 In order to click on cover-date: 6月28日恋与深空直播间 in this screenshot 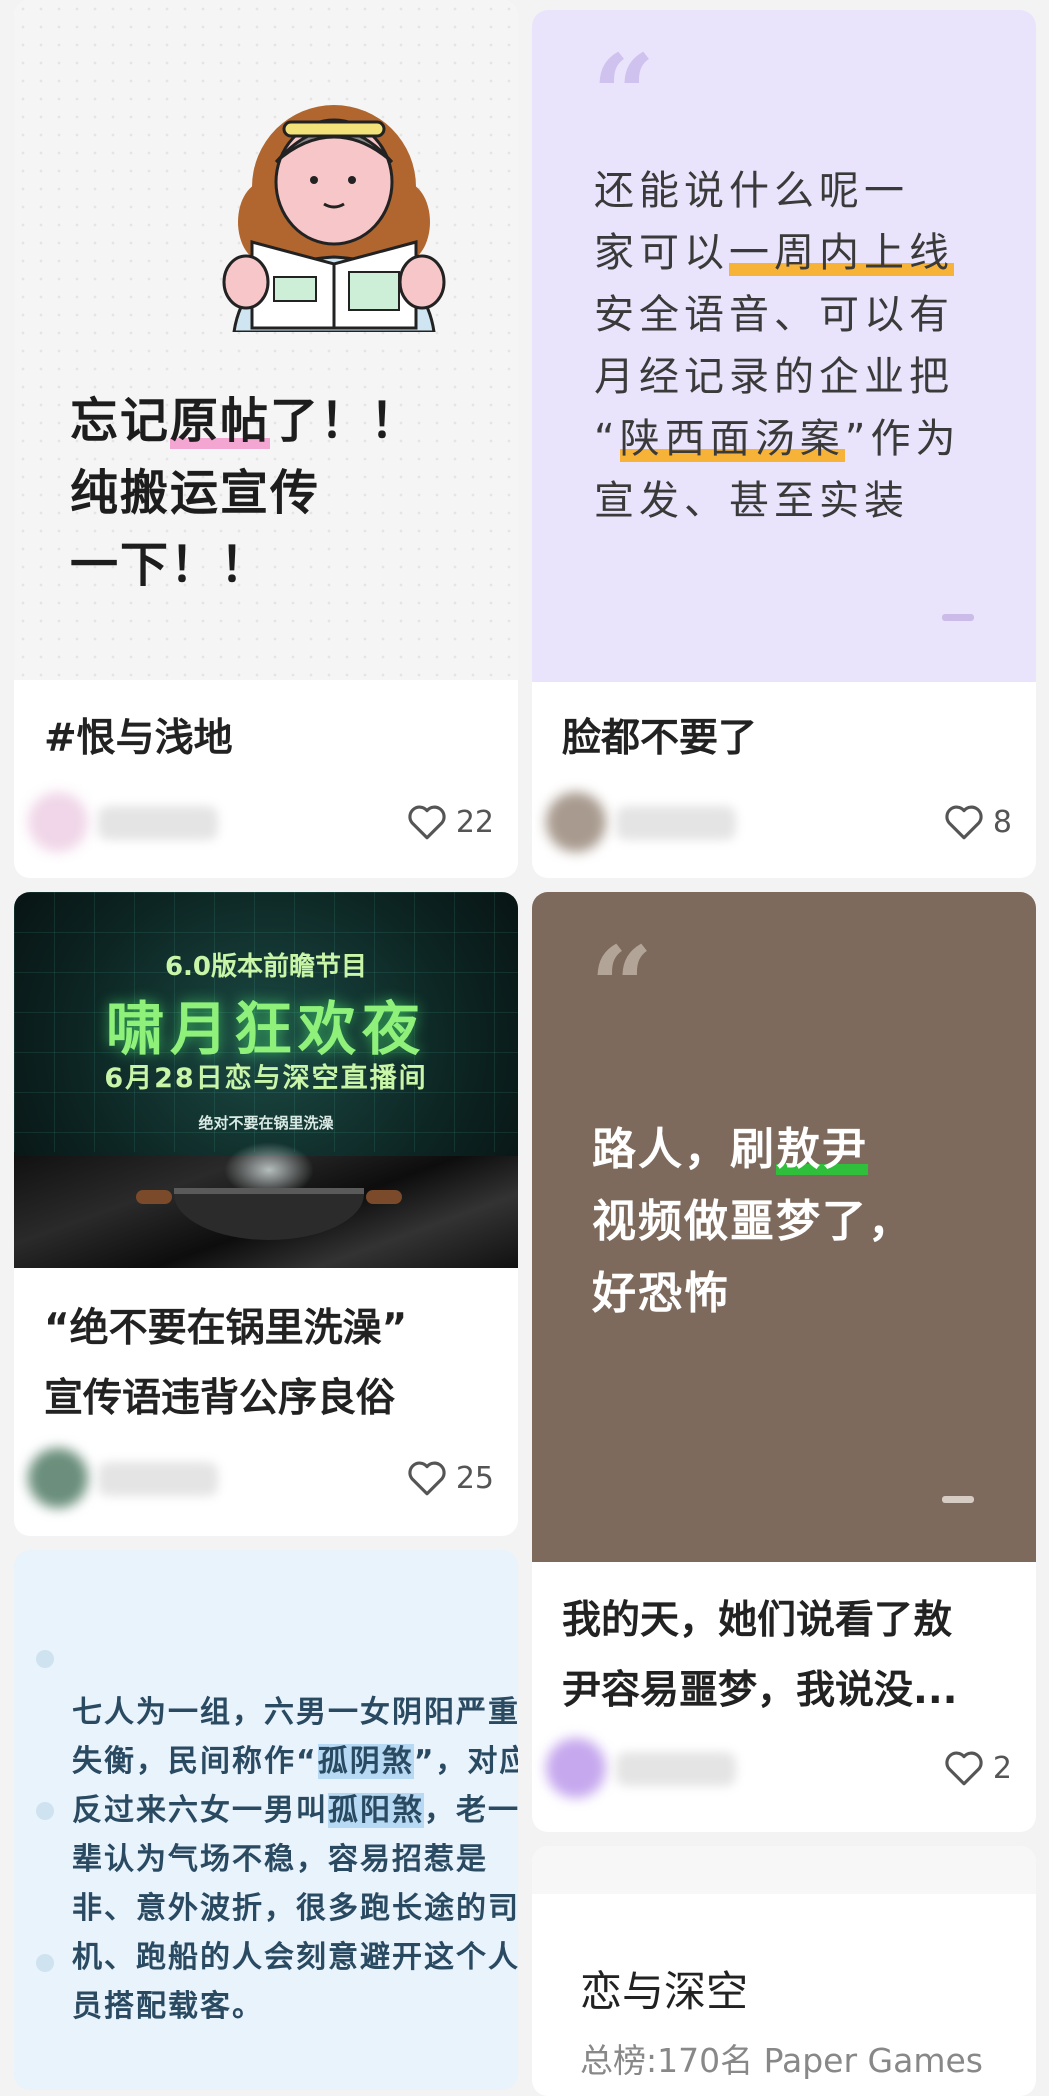, I will do `click(266, 1078)`.